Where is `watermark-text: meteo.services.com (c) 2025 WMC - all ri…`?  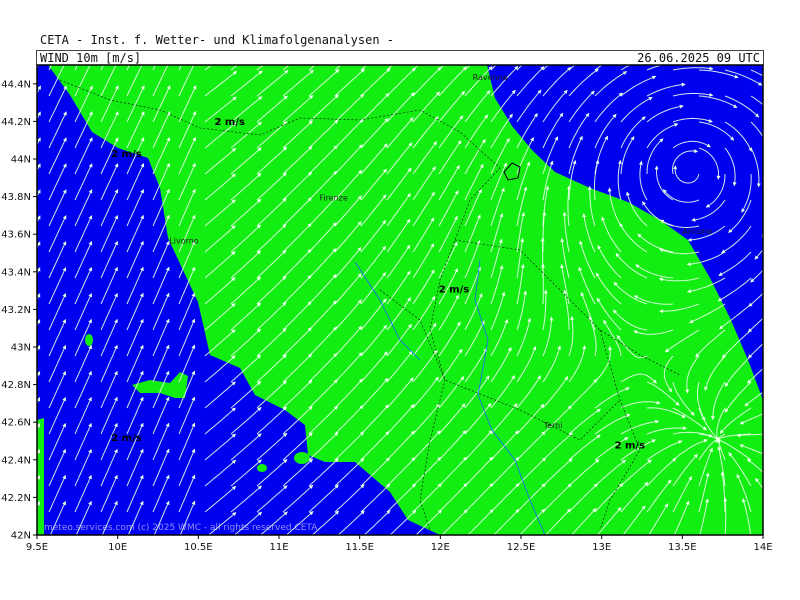
watermark-text: meteo.services.com (c) 2025 WMC - all ri… is located at coordinates (181, 528).